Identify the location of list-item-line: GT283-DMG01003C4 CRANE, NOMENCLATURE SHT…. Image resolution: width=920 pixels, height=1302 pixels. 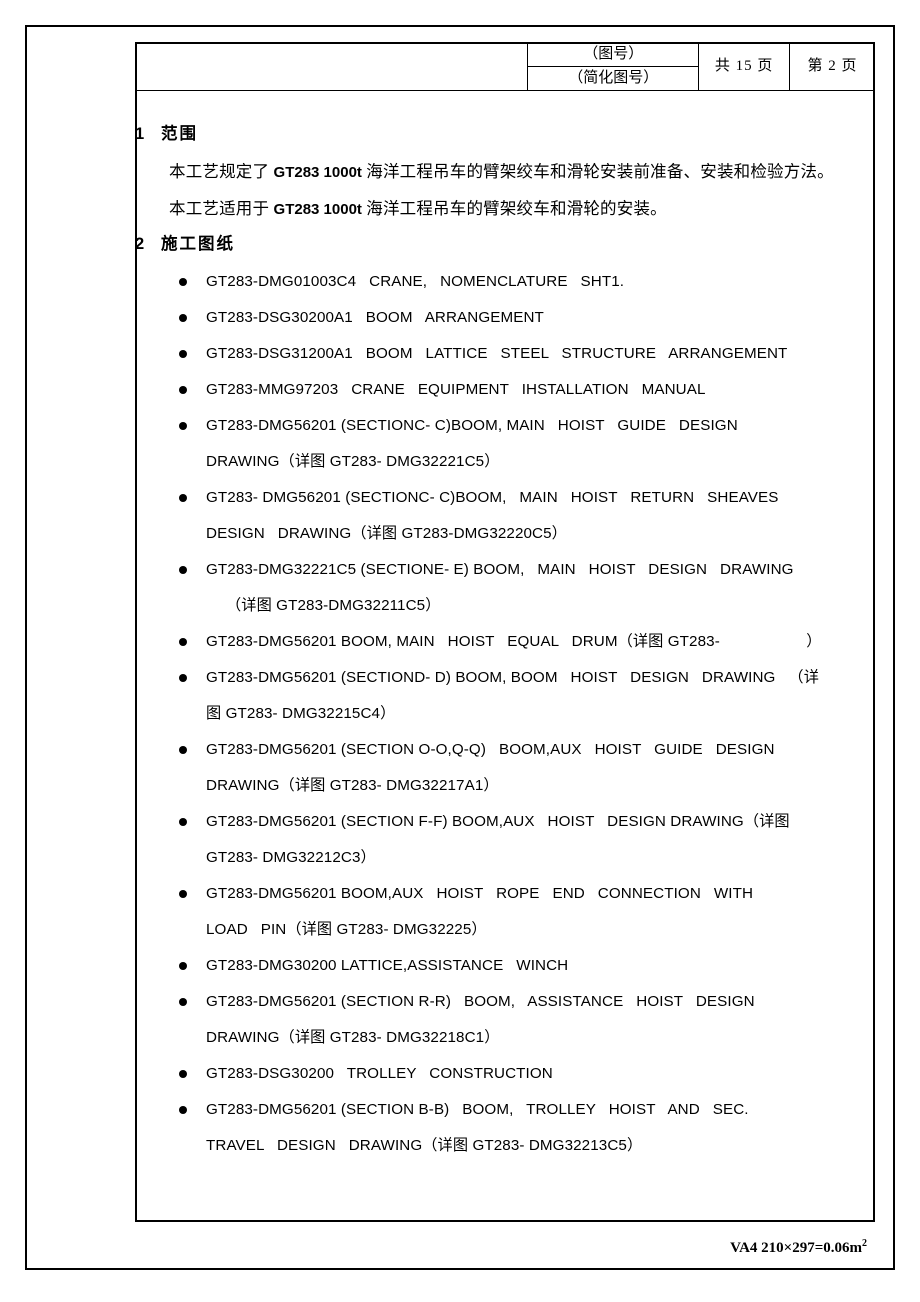
(415, 281).